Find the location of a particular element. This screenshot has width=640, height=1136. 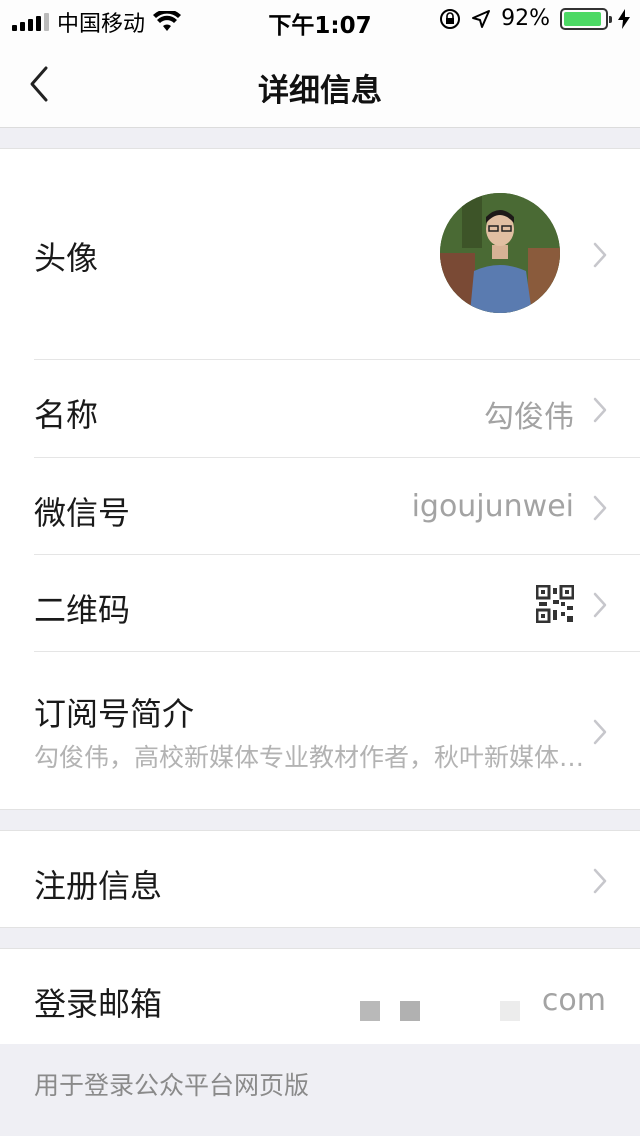

avatar is located at coordinates (500, 253).